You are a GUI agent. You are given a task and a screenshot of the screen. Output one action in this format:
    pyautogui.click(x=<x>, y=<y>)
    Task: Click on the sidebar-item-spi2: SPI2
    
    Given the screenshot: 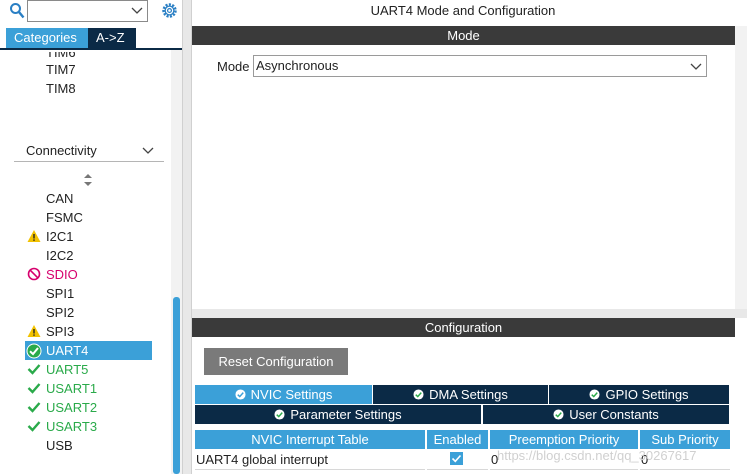 What is the action you would take?
    pyautogui.click(x=60, y=312)
    